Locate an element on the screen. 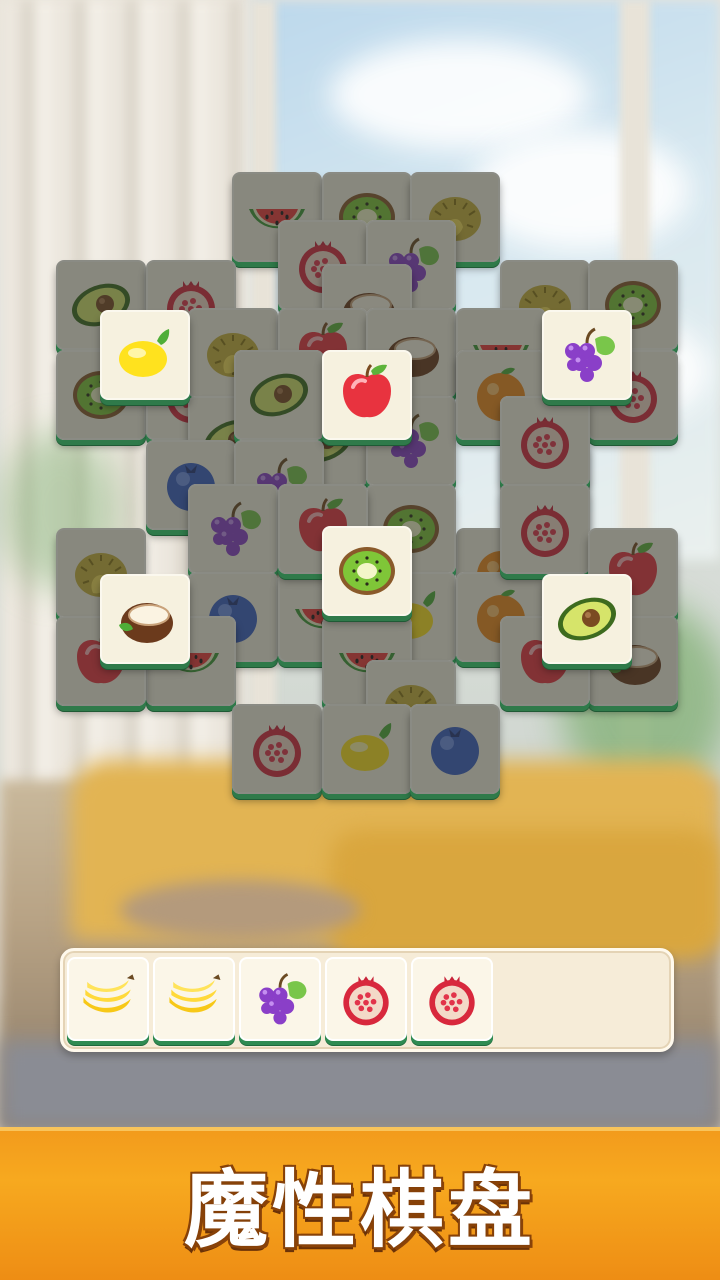 This screenshot has width=720, height=1280. coconut-tile is located at coordinates (145, 619).